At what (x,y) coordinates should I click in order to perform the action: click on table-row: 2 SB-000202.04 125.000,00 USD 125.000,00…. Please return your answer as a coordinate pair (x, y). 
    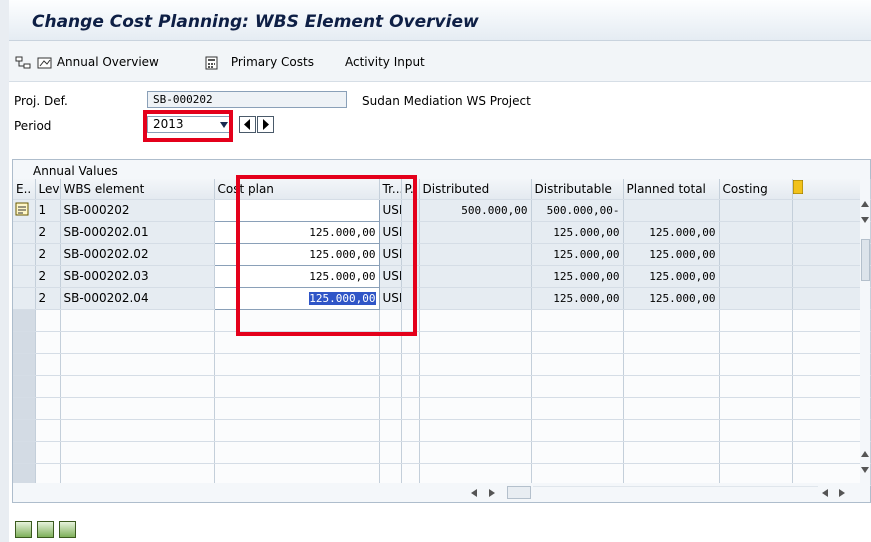
    Looking at the image, I should click on (442, 298).